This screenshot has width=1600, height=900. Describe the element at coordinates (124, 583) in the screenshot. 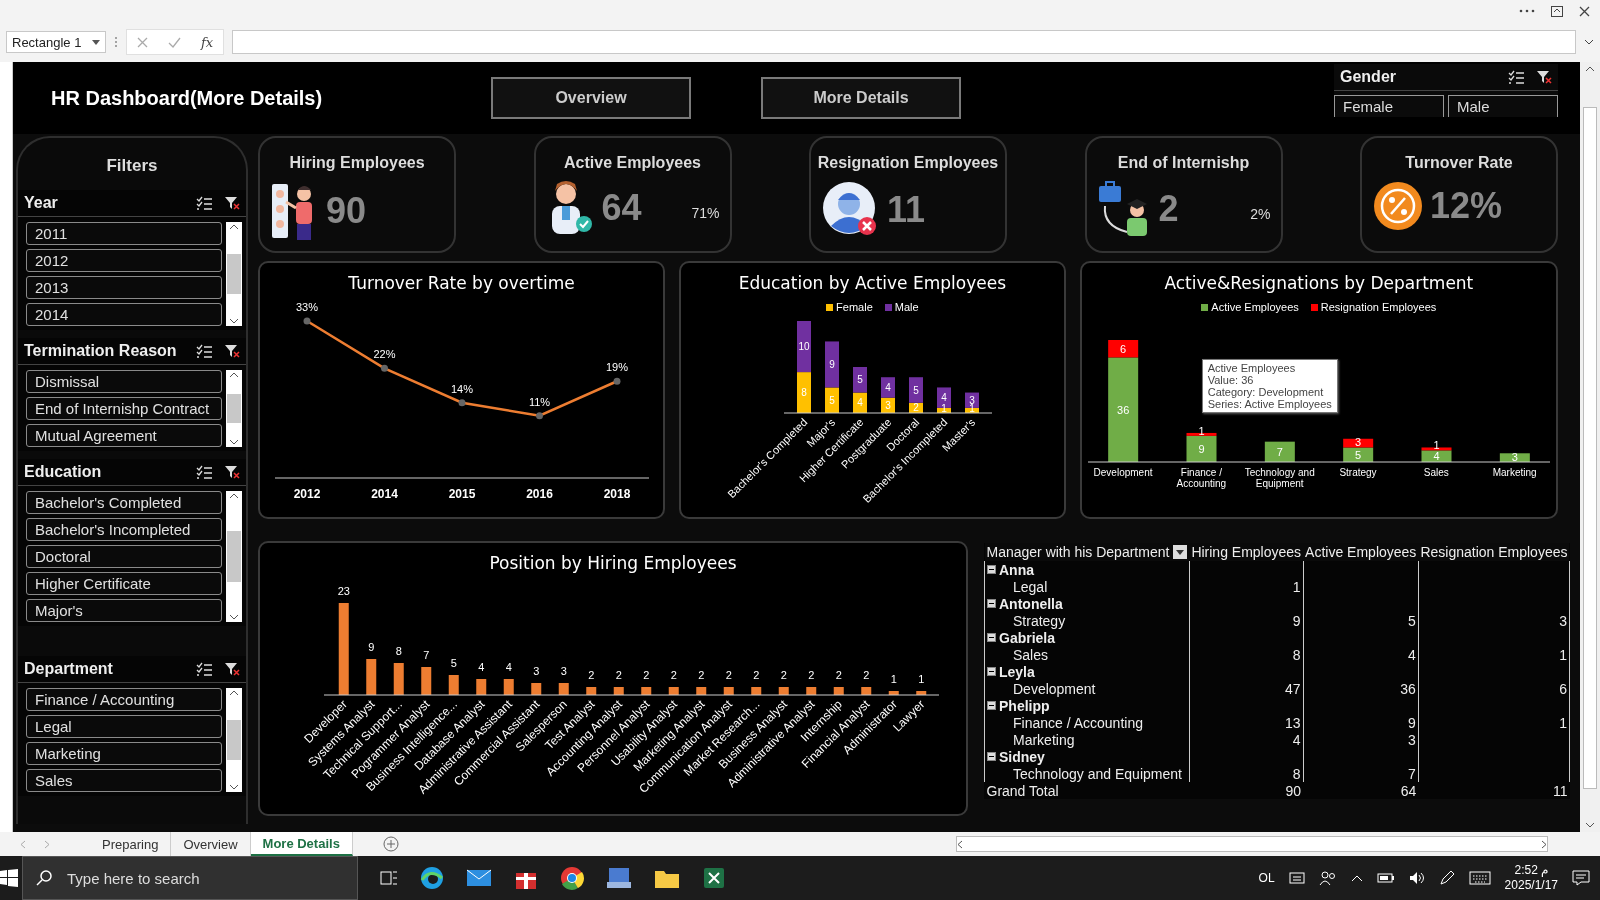

I see `slicer-item: Higher Certificate` at that location.